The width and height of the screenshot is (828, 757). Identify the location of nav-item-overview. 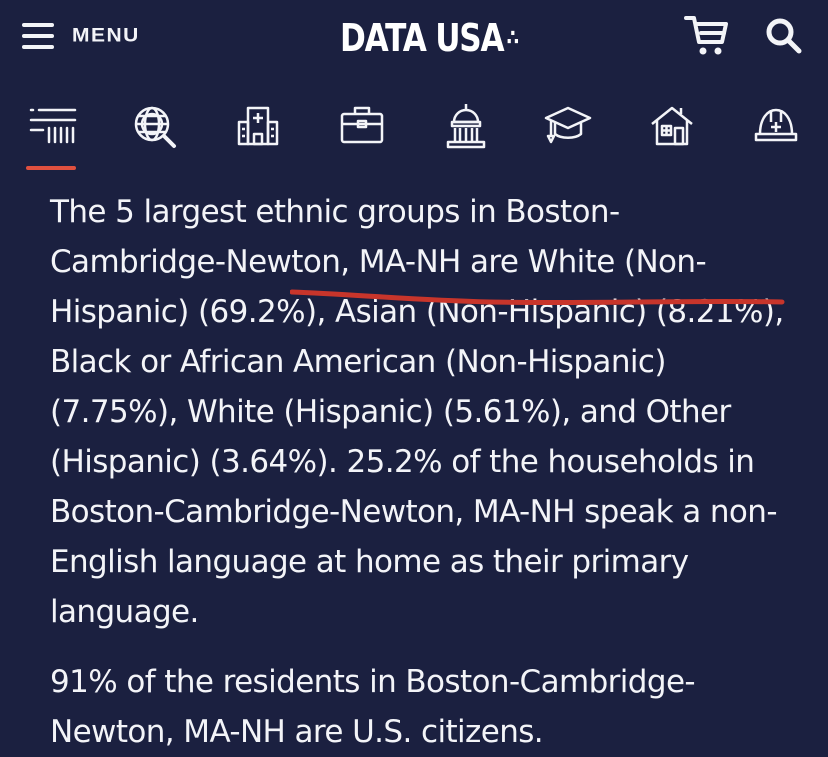
(52, 134).